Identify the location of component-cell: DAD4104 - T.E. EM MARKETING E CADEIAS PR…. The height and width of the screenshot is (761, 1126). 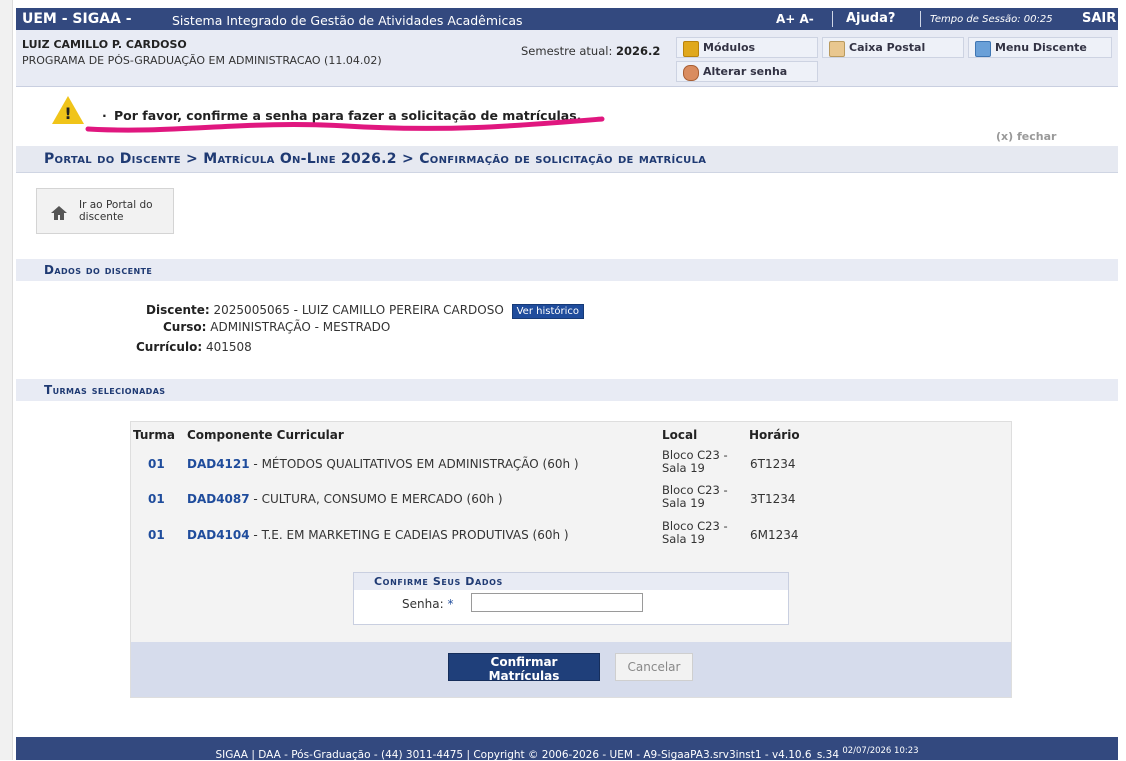
(378, 535).